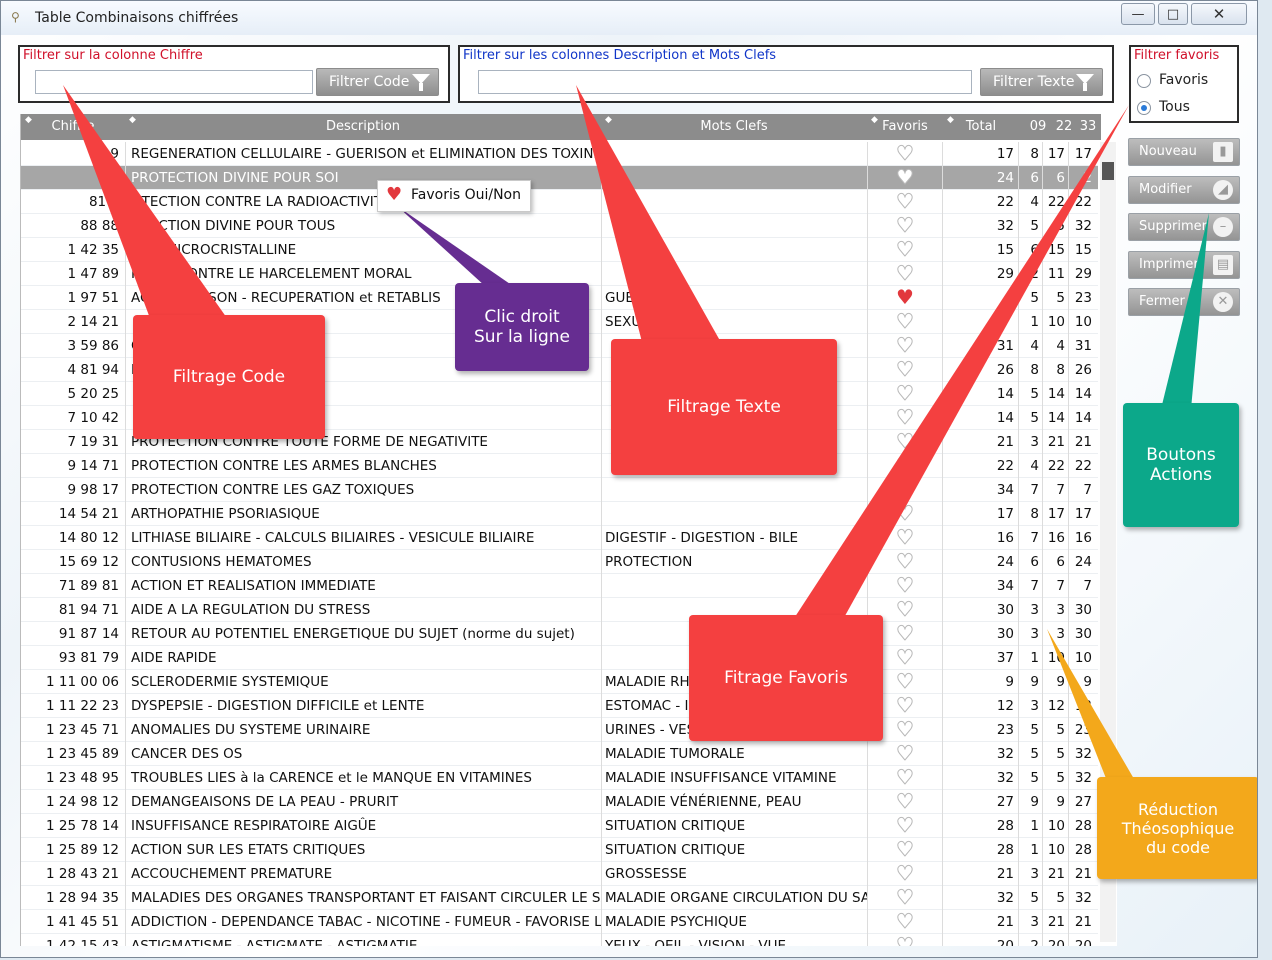  I want to click on callout-clic-droit: Clic droit Sur la ligne, so click(522, 327).